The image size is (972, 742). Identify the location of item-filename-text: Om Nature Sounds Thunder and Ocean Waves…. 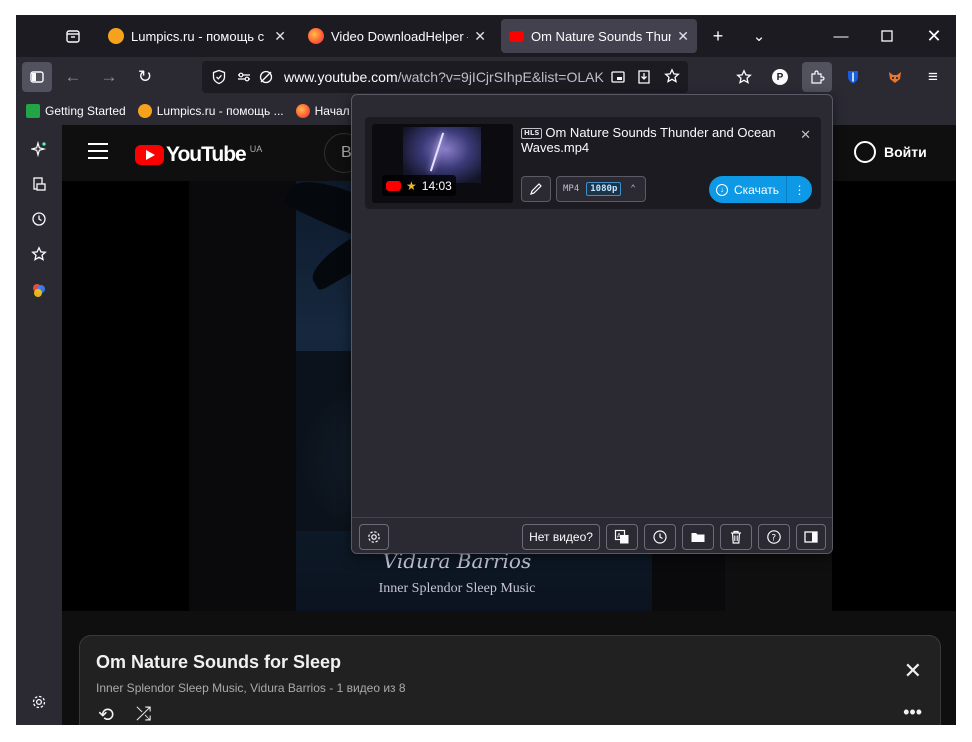
(648, 140).